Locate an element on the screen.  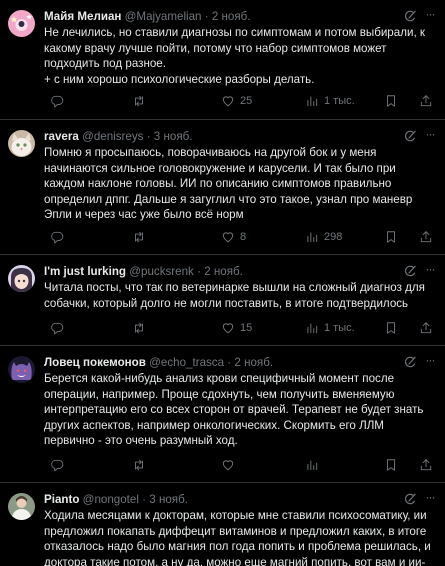
display-name: I'm just lurking is located at coordinates (85, 271).